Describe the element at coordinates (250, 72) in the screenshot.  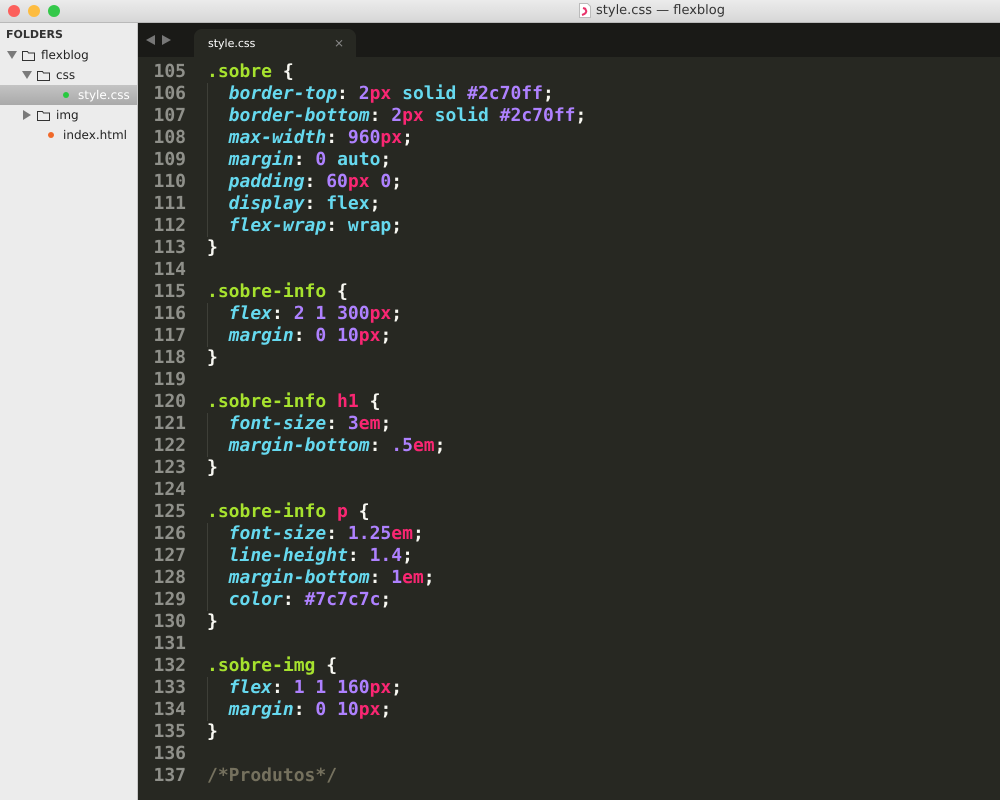
I see `code-line: .sobre {` at that location.